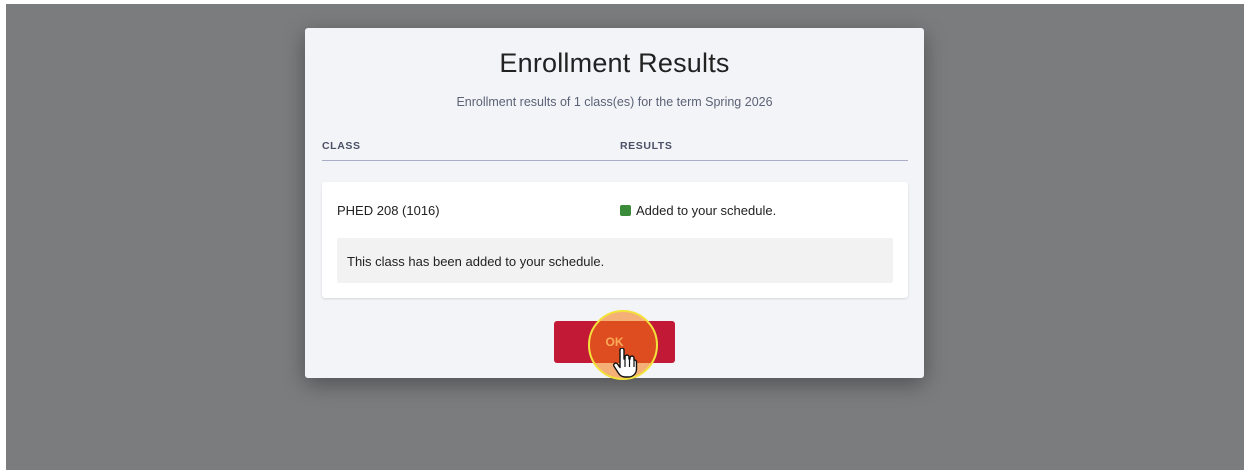 This screenshot has height=470, width=1244. Describe the element at coordinates (625, 210) in the screenshot. I see `success-status-icon` at that location.